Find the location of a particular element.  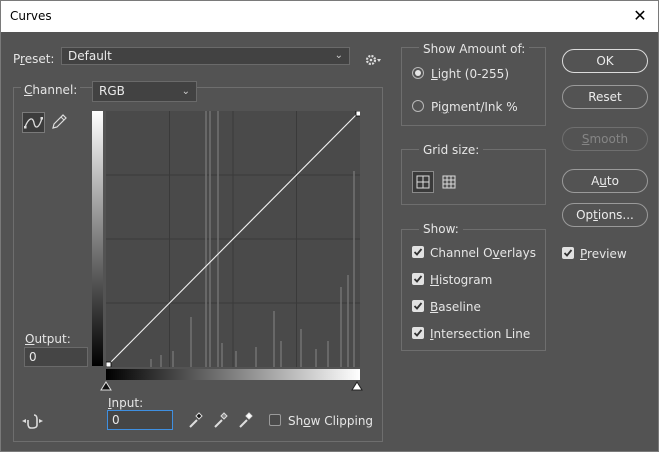

white-point-slider-icon is located at coordinates (357, 386).